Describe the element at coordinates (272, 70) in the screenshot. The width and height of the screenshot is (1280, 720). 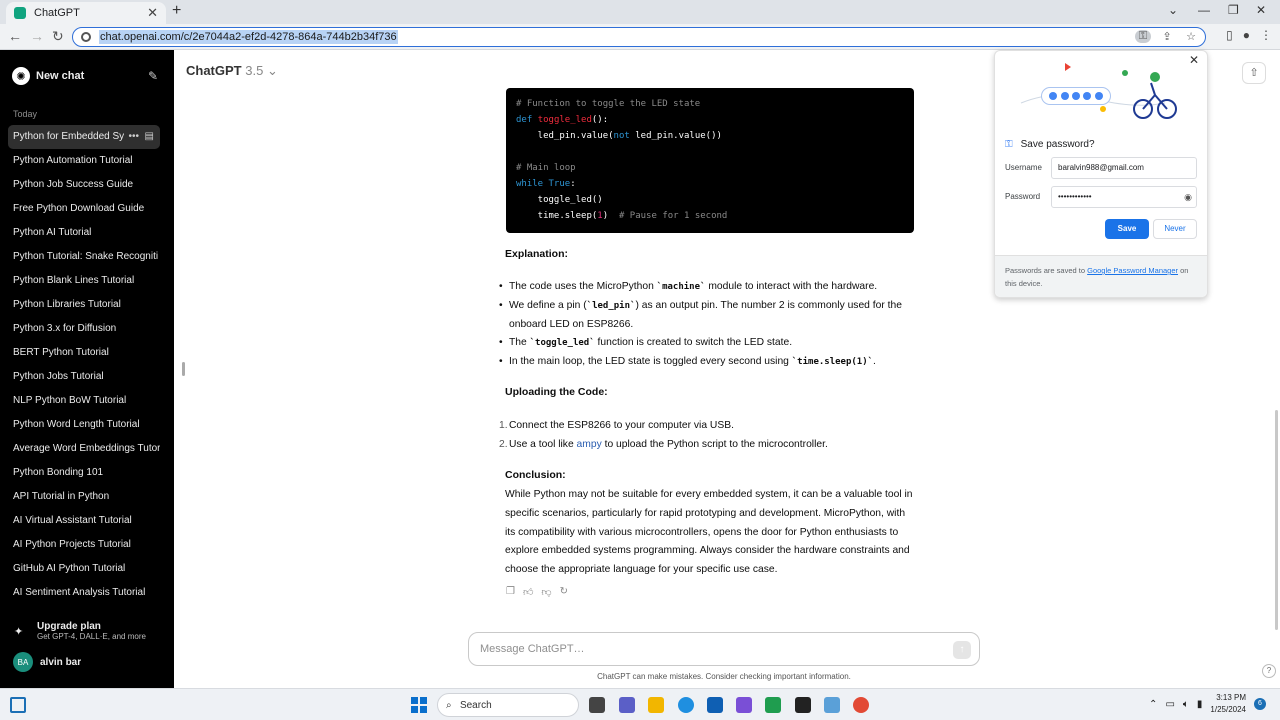
I see `chevron-down-icon: ⌄` at that location.